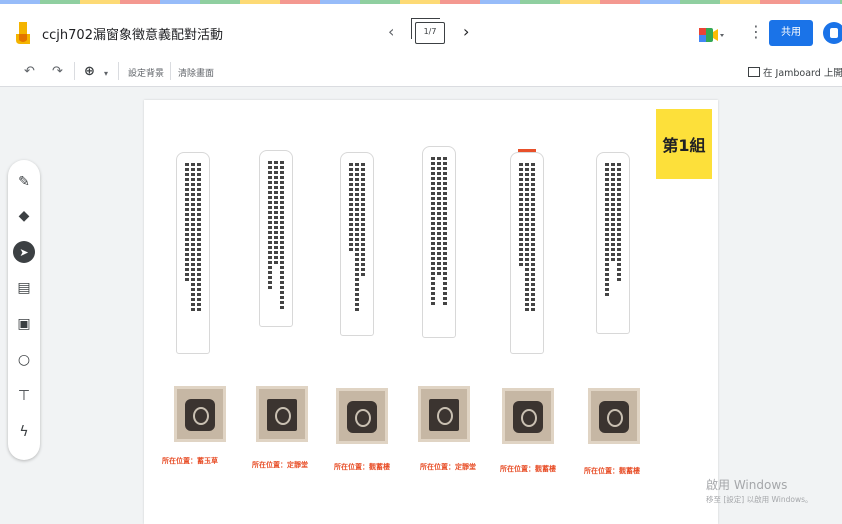  I want to click on activation-watermark-hint: 移至 [設定] 以啟用 Windows。, so click(759, 499).